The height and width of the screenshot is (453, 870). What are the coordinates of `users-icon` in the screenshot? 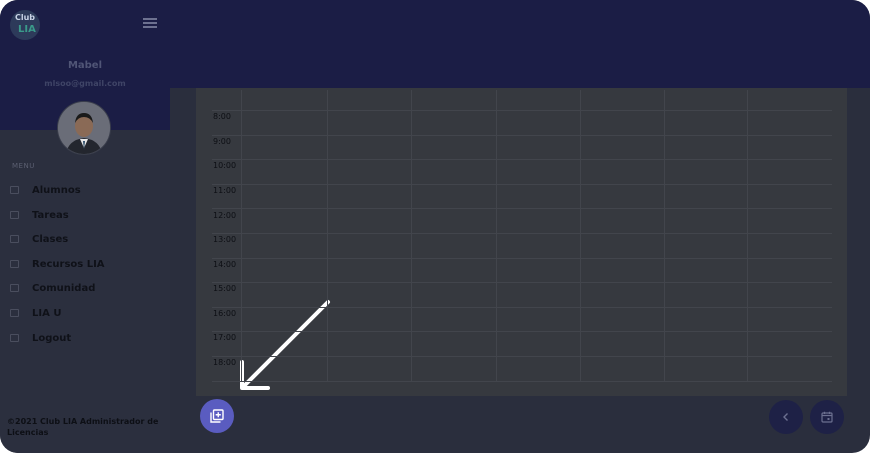 It's located at (14, 190).